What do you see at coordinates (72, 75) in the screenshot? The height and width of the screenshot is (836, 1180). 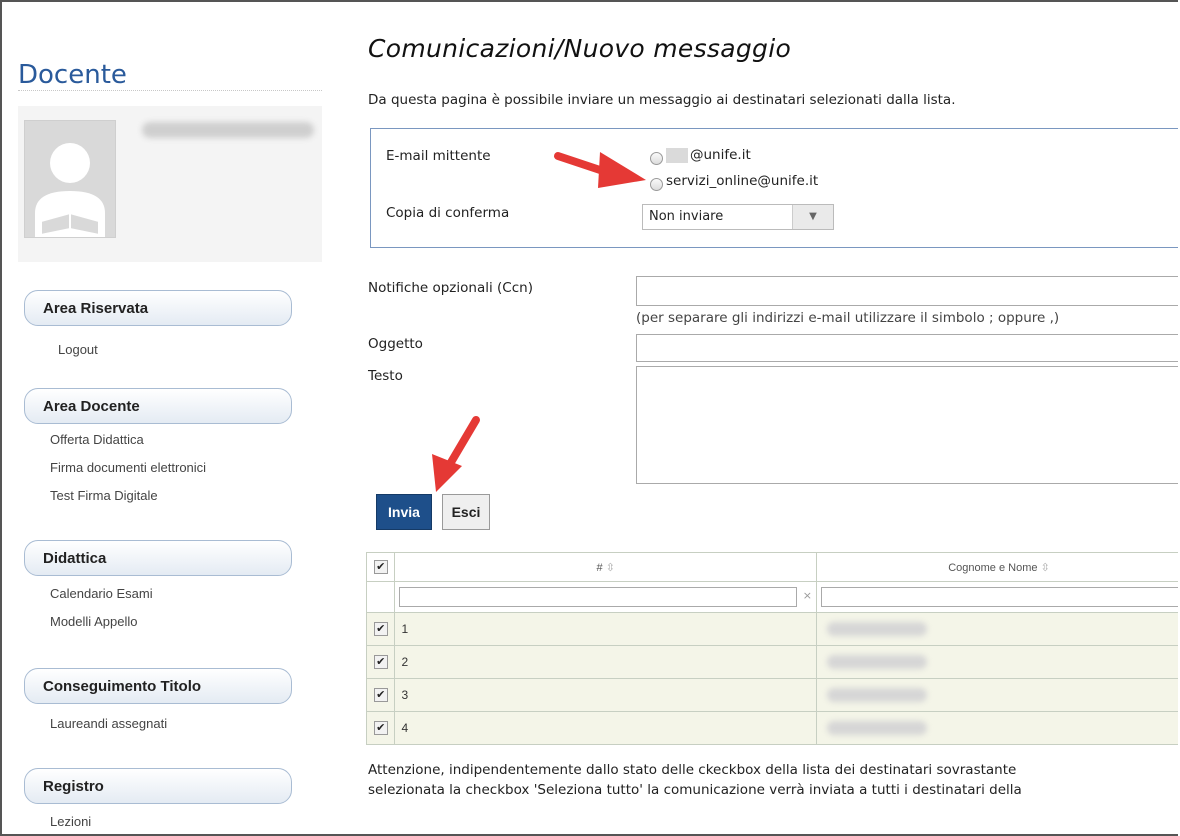 I see `sidebar-title: Docente` at bounding box center [72, 75].